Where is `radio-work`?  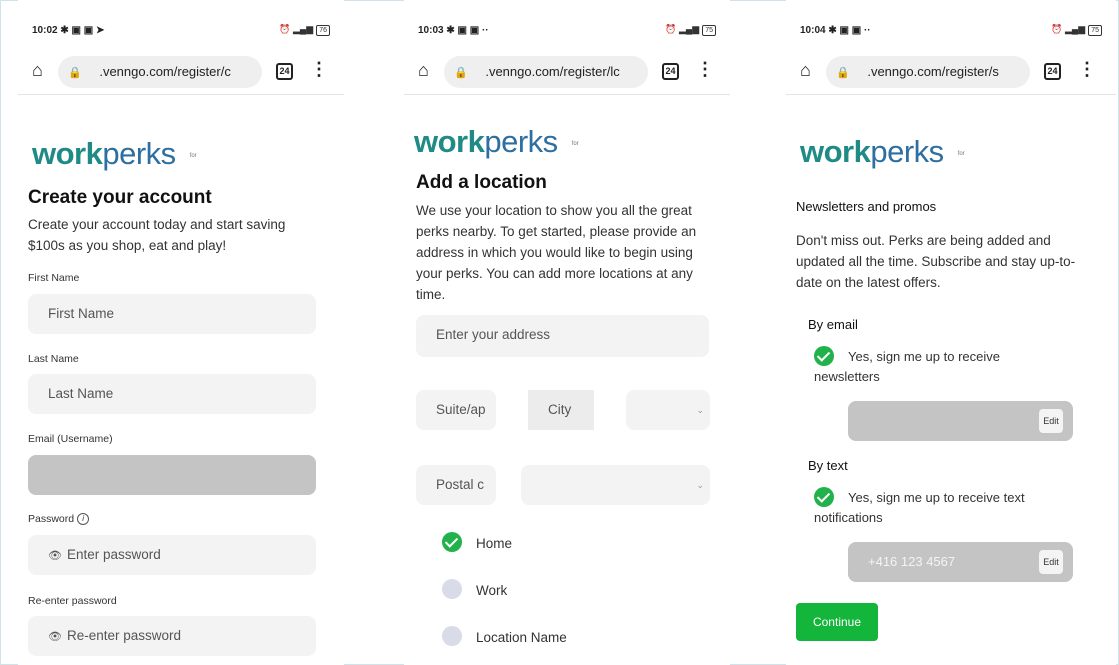 radio-work is located at coordinates (452, 589).